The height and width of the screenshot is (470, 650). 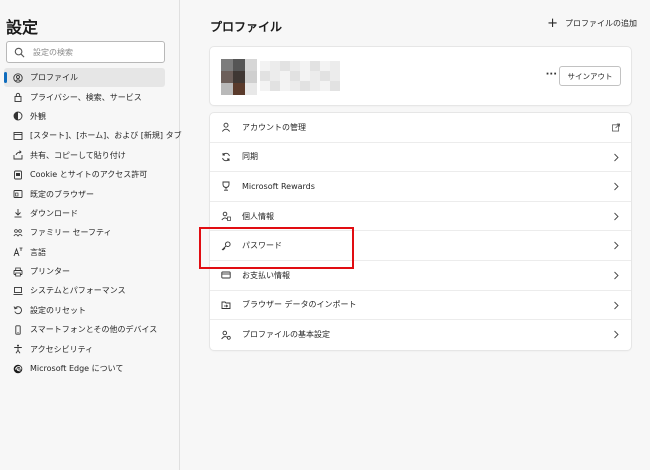 What do you see at coordinates (226, 216) in the screenshot?
I see `personal-info-icon` at bounding box center [226, 216].